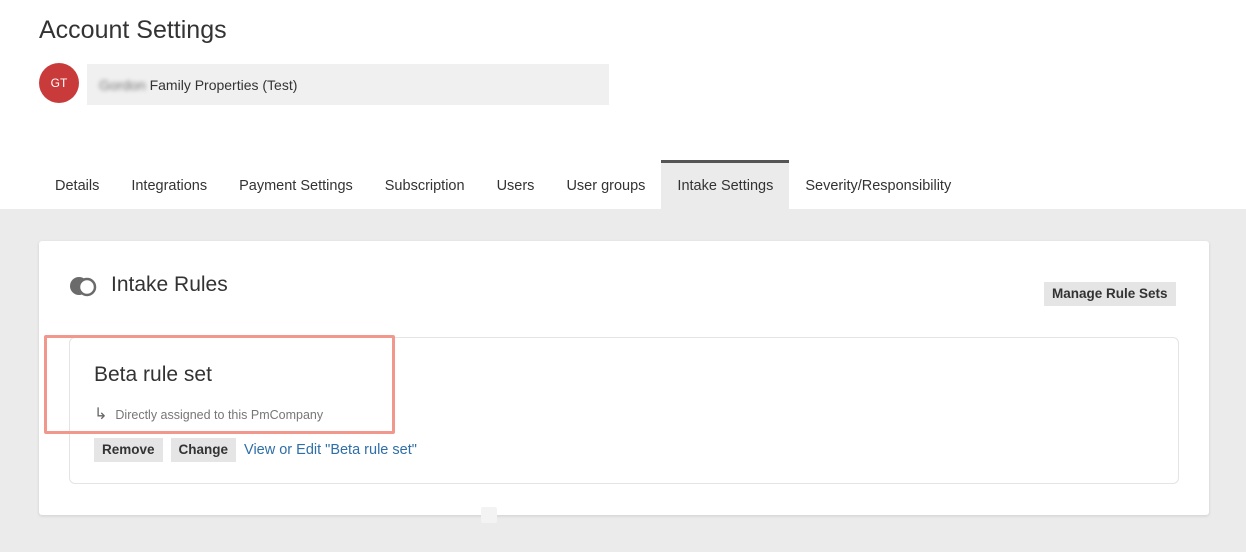 Image resolution: width=1246 pixels, height=552 pixels. Describe the element at coordinates (330, 450) in the screenshot. I see `view-edit-rule-set-link: View or Edit "Beta rule set"` at that location.